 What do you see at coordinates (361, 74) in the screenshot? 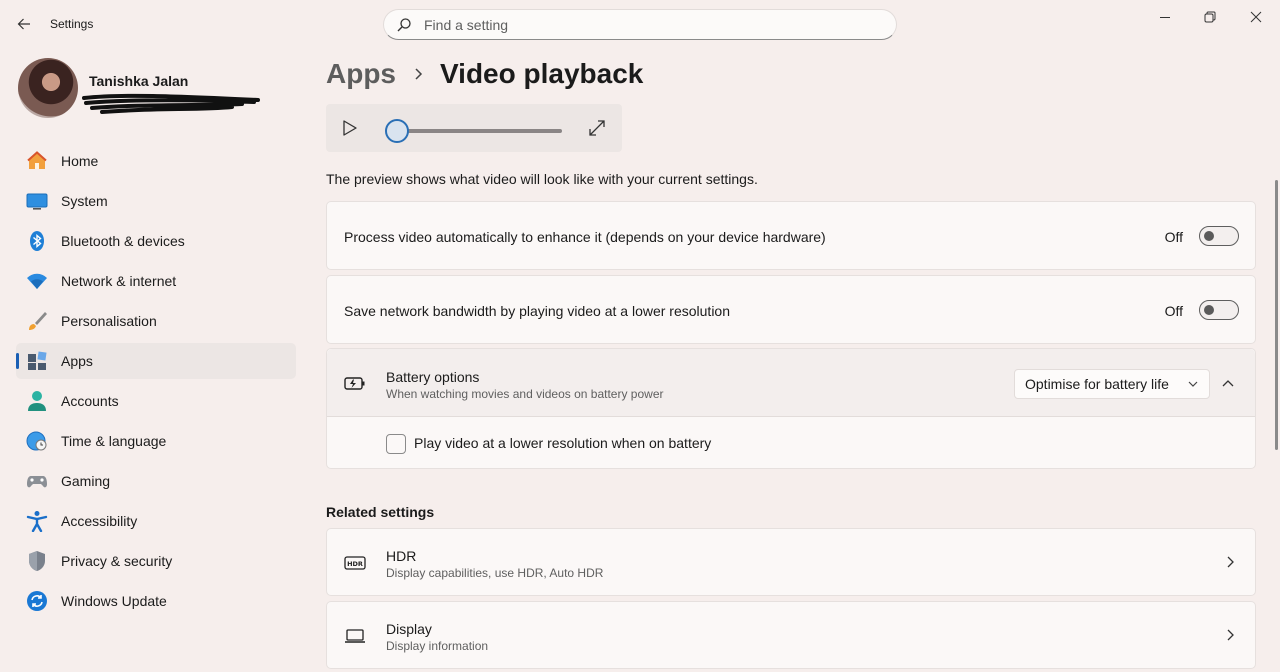
I see `breadcrumb-parent-link: Apps` at bounding box center [361, 74].